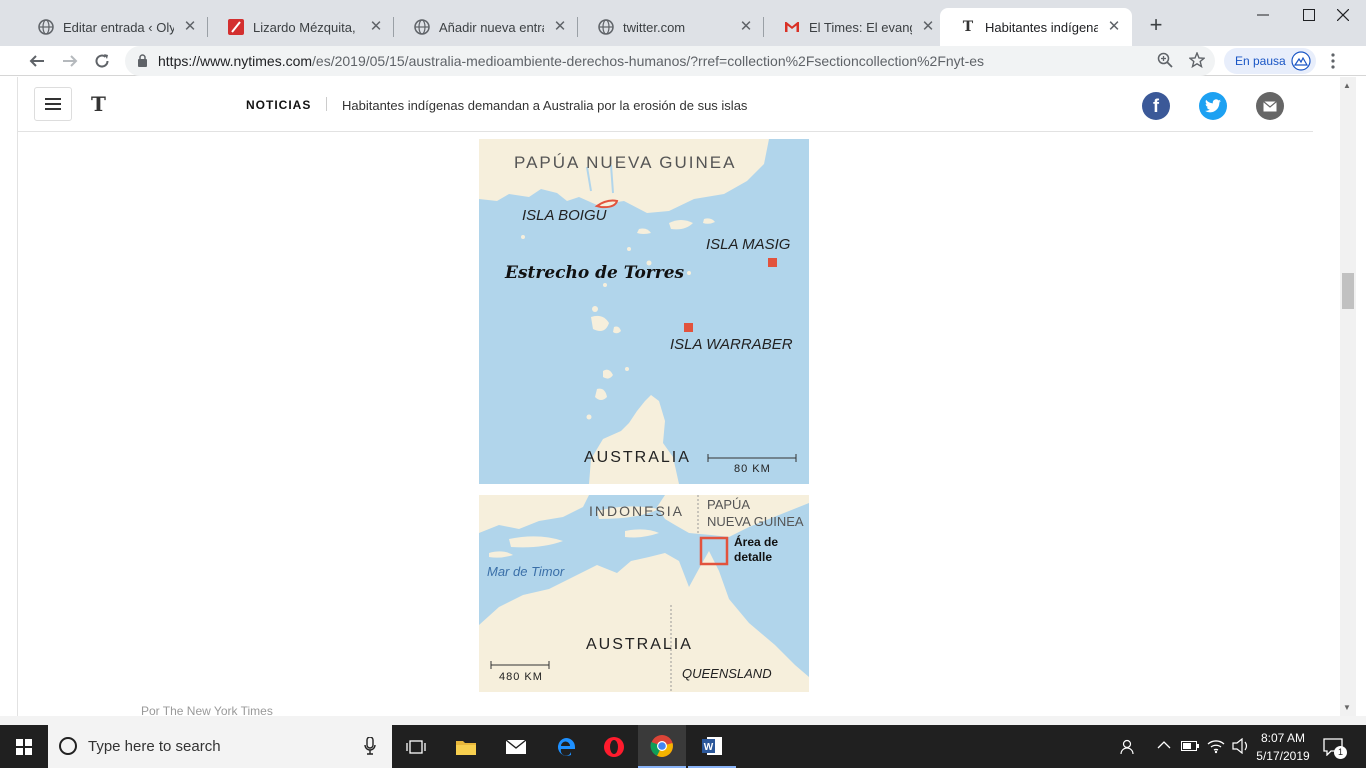  I want to click on taskbar-search-box: Type here to search, so click(220, 746).